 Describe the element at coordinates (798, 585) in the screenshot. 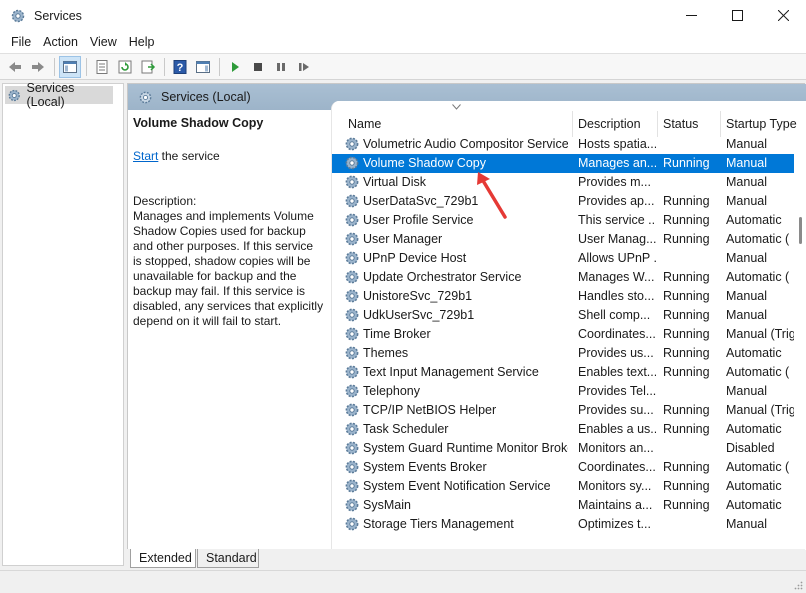

I see `resize-grip-icon` at that location.